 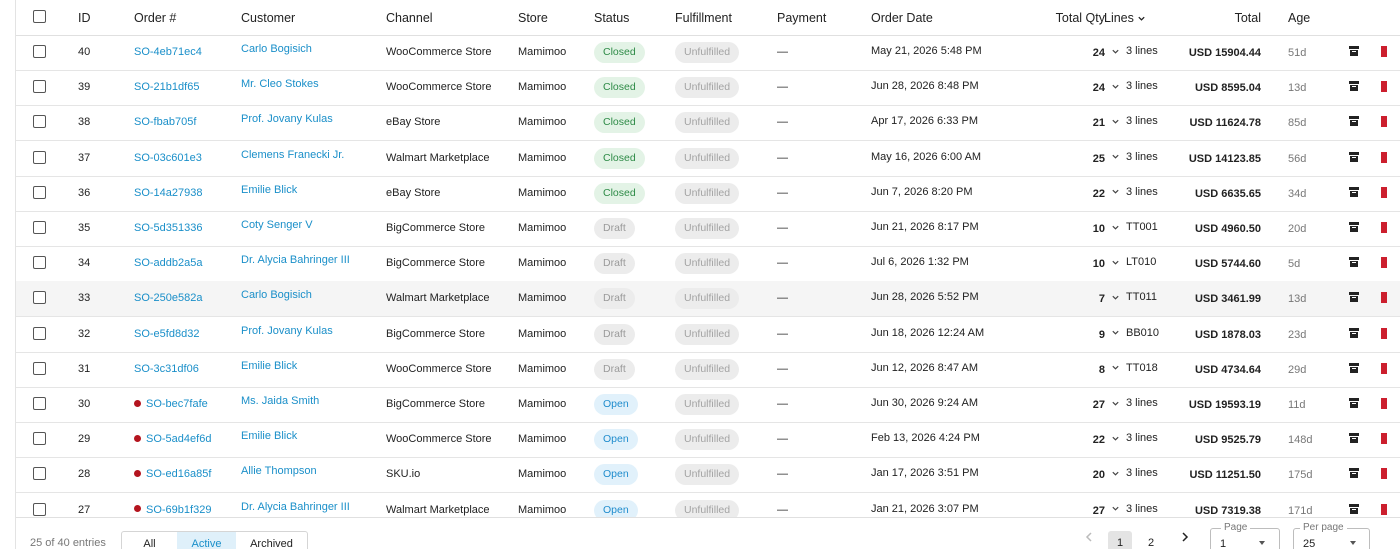 What do you see at coordinates (172, 474) in the screenshot?
I see `order-link: SO-ed16a85f` at bounding box center [172, 474].